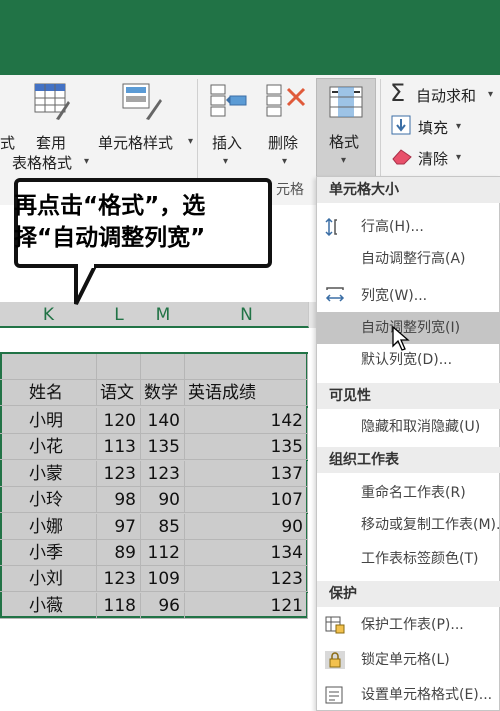  What do you see at coordinates (408, 427) in the screenshot?
I see `menu-item-hide-unhide: 隐藏和取消隐藏(U)` at bounding box center [408, 427].